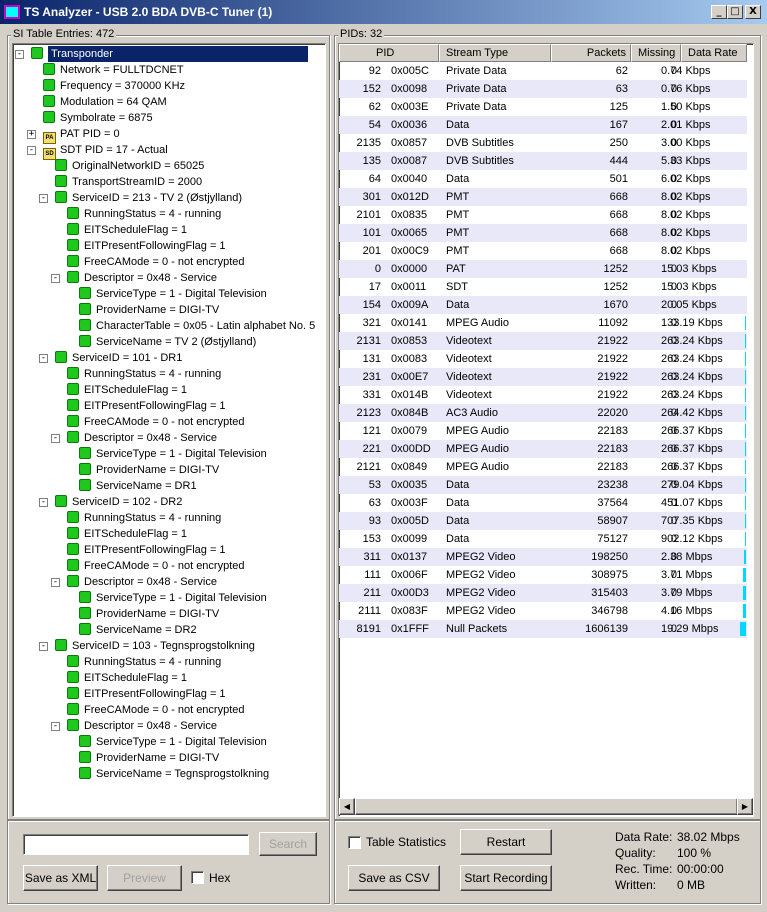 This screenshot has width=767, height=912. I want to click on table-row: 92 0x005C Private Data 62 0 0.74 Kbps, so click(543, 71).